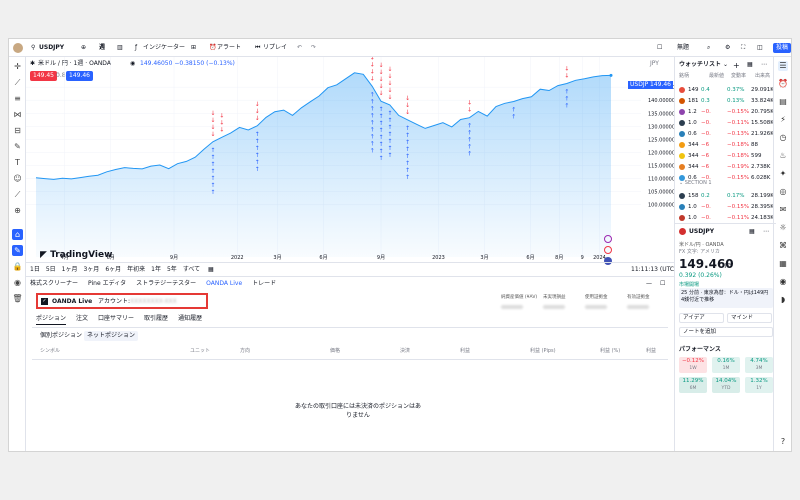  Describe the element at coordinates (190, 320) in the screenshot. I see `position-tab-4: 通知履歴` at that location.